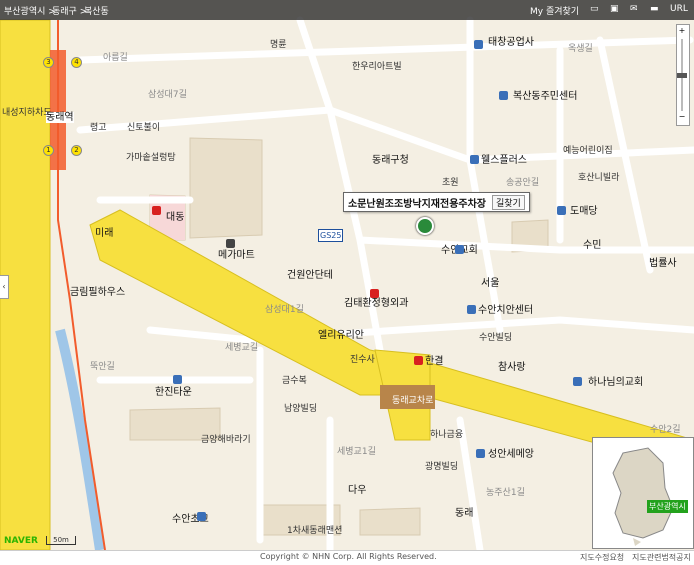 The image size is (694, 565). Describe the element at coordinates (341, 335) in the screenshot. I see `label-elyou: 엘리유리안` at that location.